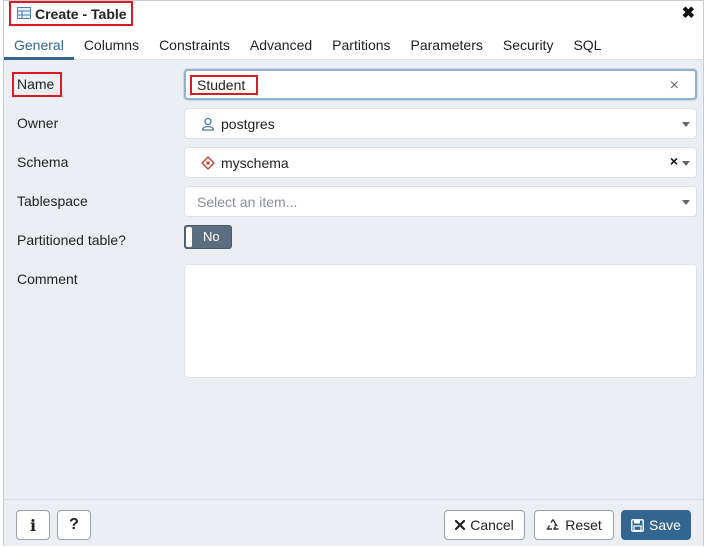 This screenshot has height=547, width=705. Describe the element at coordinates (39, 44) in the screenshot. I see `tab-general: General` at that location.